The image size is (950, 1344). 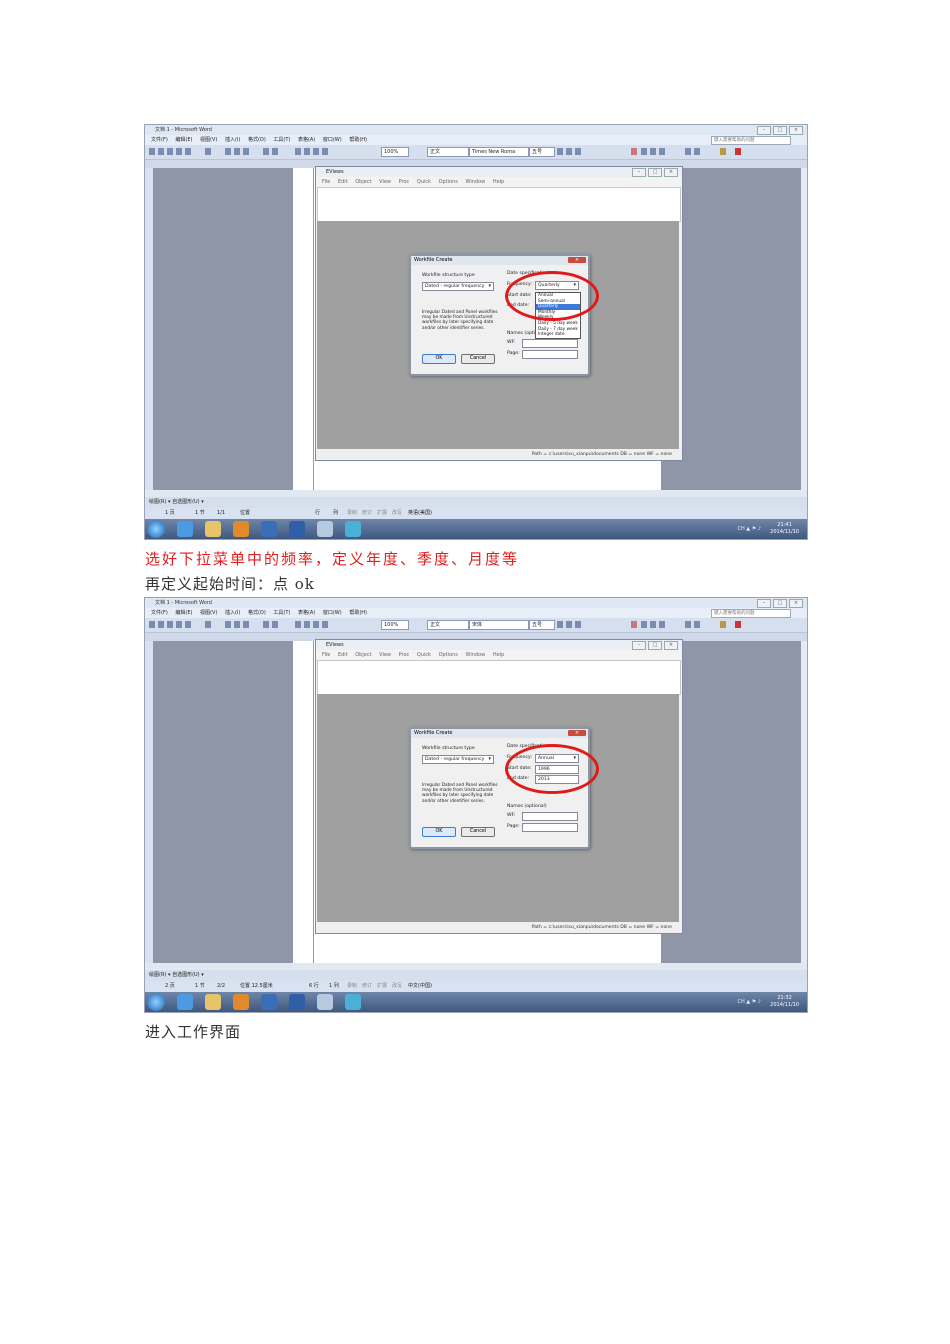 What do you see at coordinates (804, 329) in the screenshot?
I see `vertical-scrollbar` at bounding box center [804, 329].